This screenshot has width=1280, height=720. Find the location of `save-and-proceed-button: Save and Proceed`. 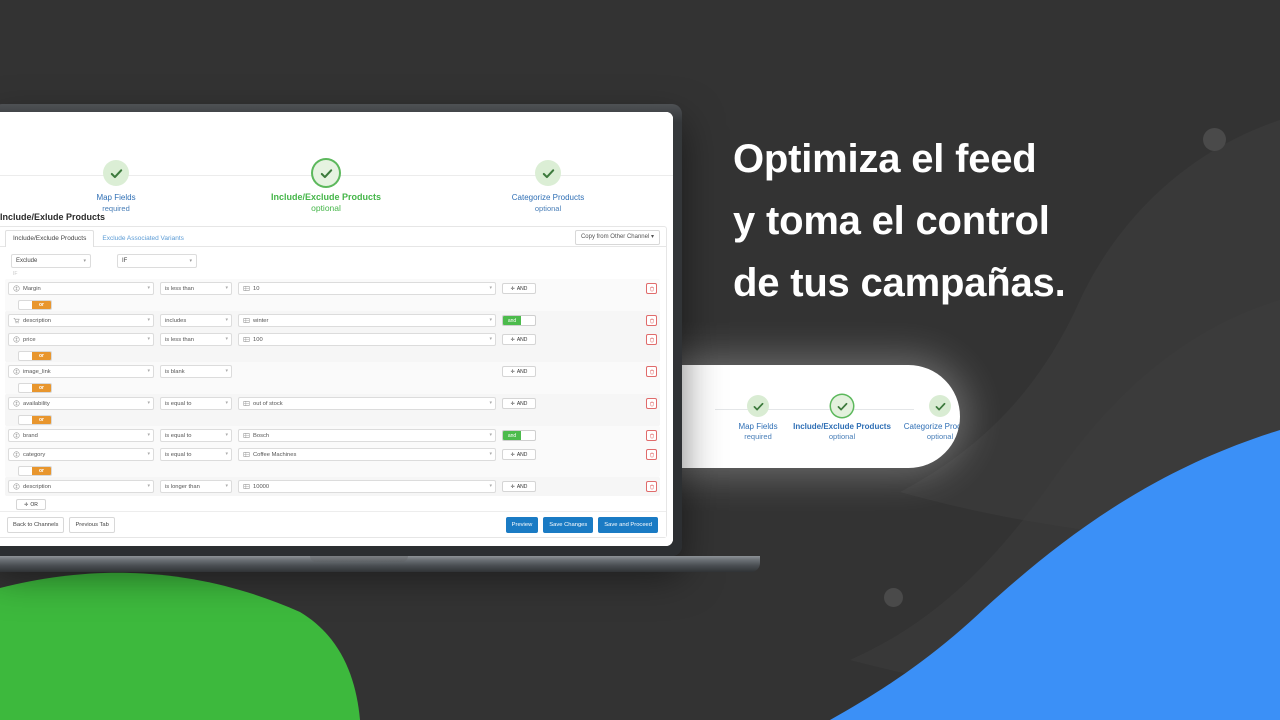

save-and-proceed-button: Save and Proceed is located at coordinates (628, 524).